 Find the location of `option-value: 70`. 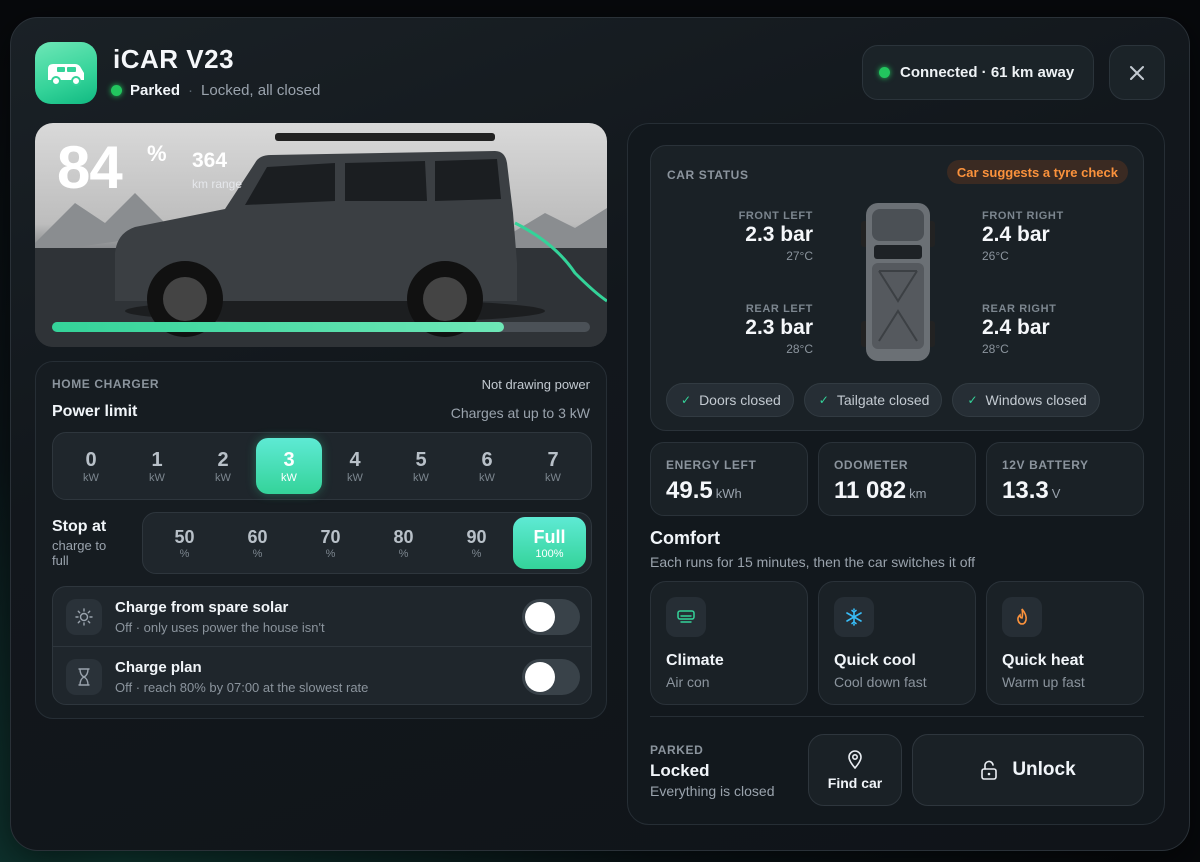

option-value: 70 is located at coordinates (330, 536).